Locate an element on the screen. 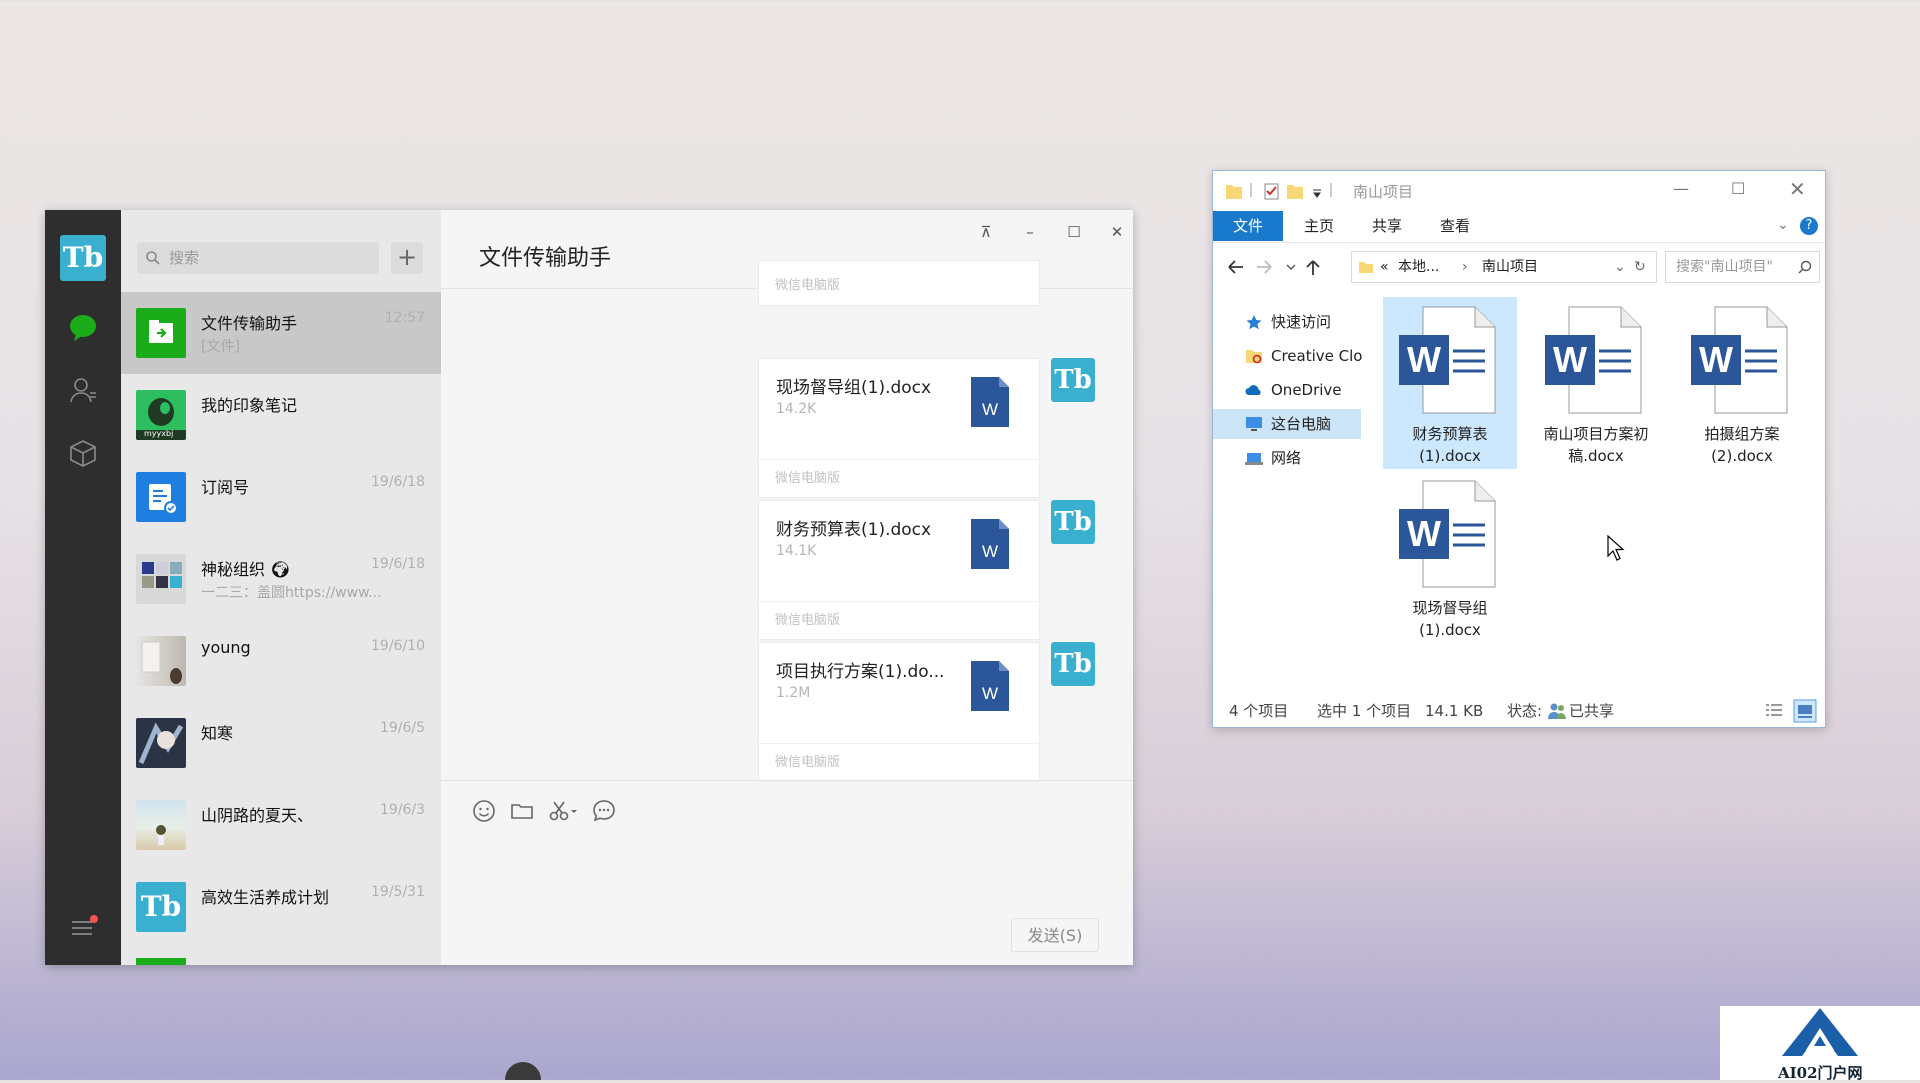  ribbon-tabs: 文件 主页 共享 查看 ⌄ ? is located at coordinates (1519, 227).